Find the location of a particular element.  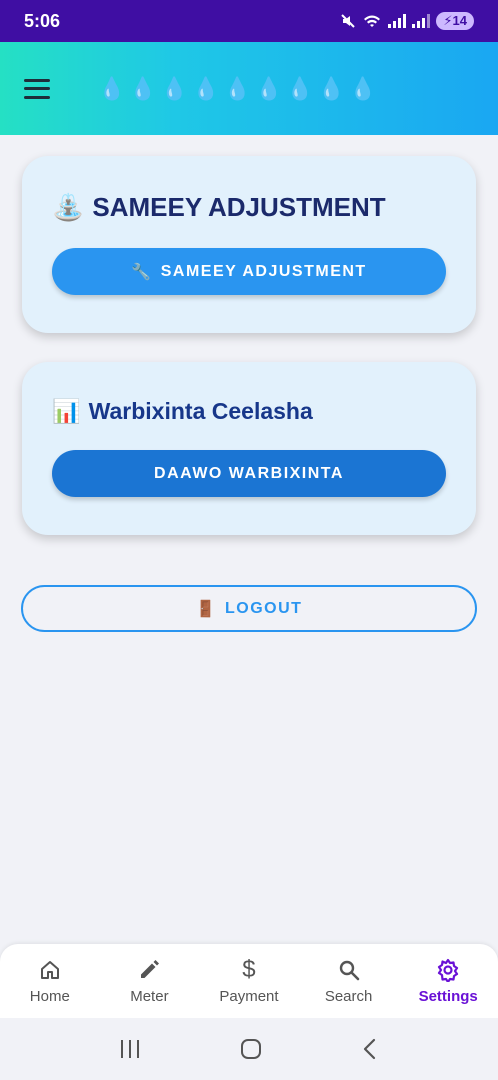

nav-settings: Settings is located at coordinates (448, 981).